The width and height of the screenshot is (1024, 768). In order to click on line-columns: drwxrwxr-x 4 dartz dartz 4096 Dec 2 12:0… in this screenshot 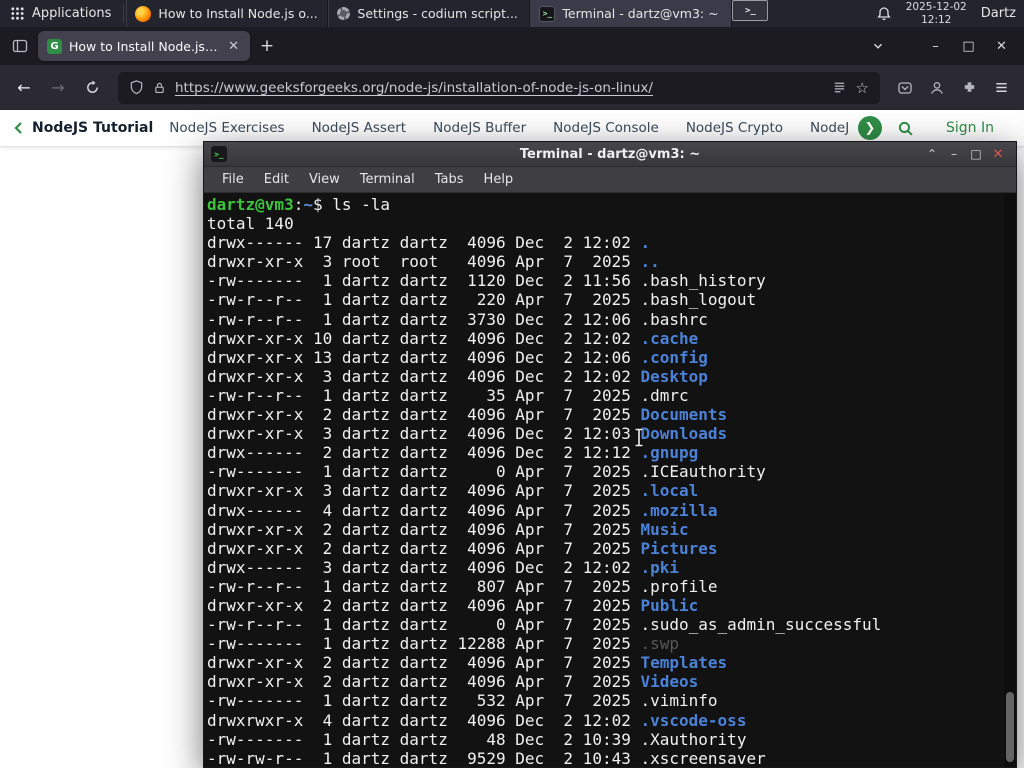, I will do `click(424, 720)`.